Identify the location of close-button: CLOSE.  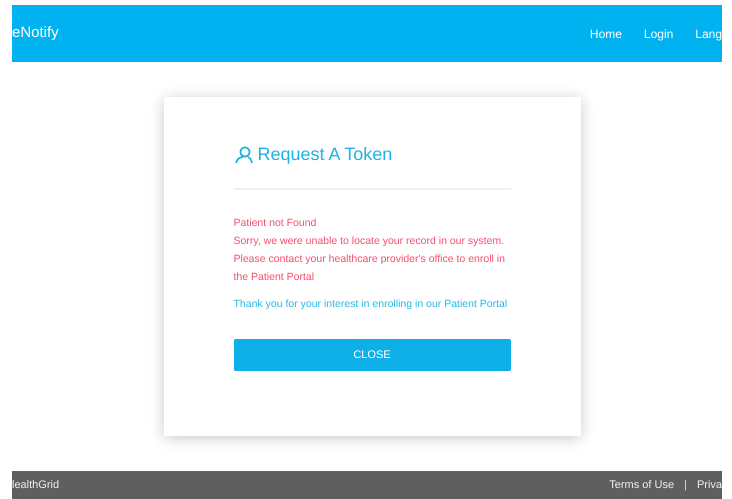
(372, 355).